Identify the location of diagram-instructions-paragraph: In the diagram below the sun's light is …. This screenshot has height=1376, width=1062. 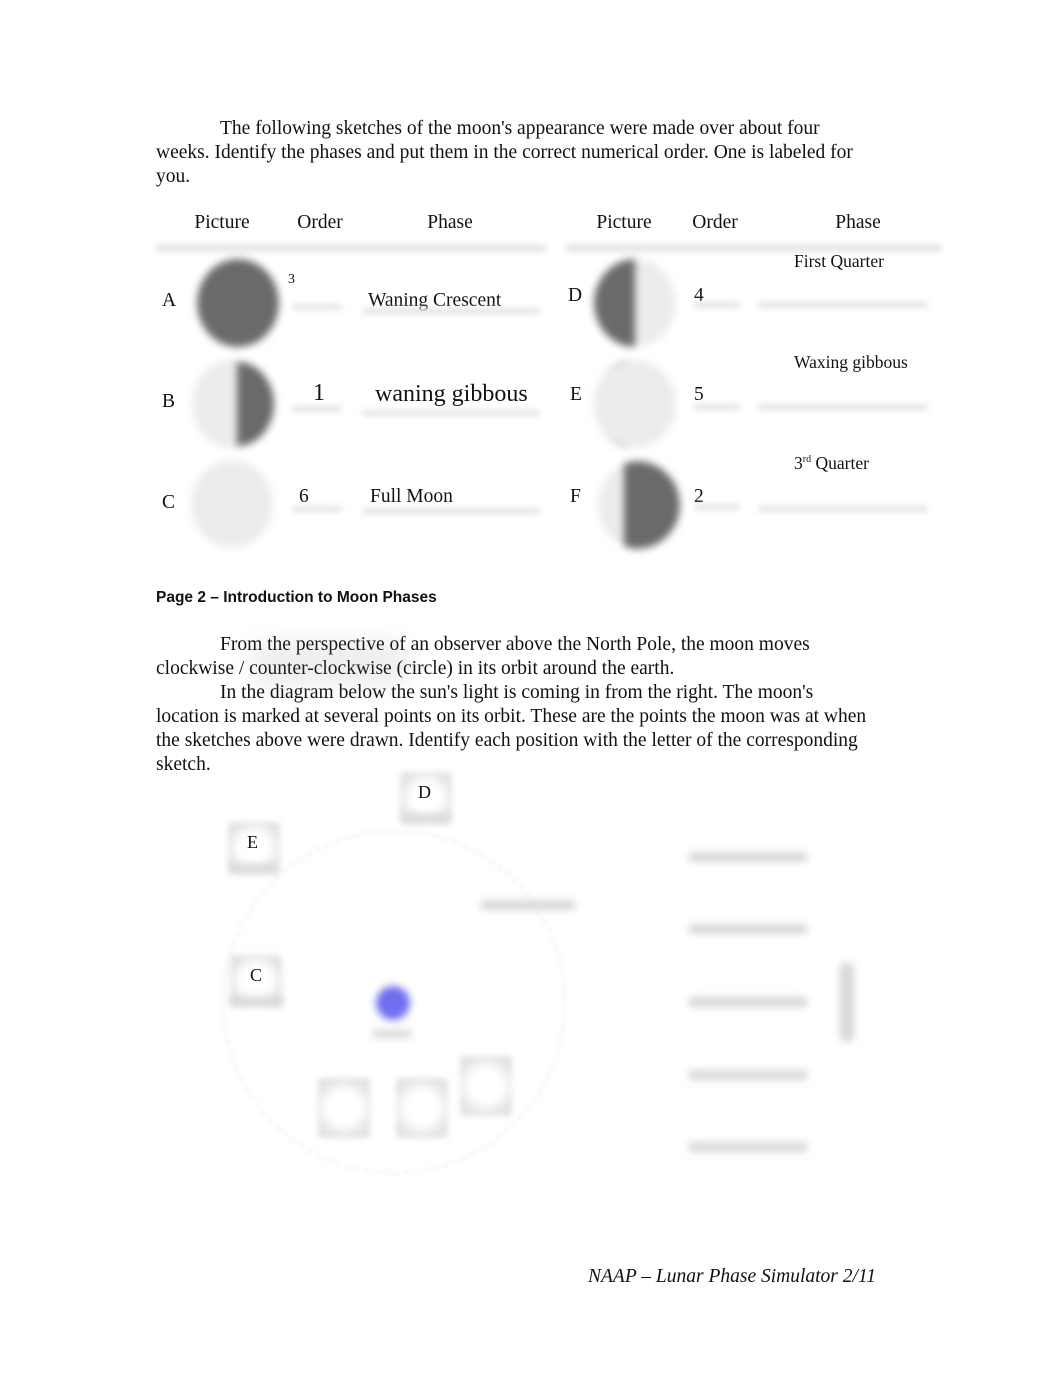
(511, 728).